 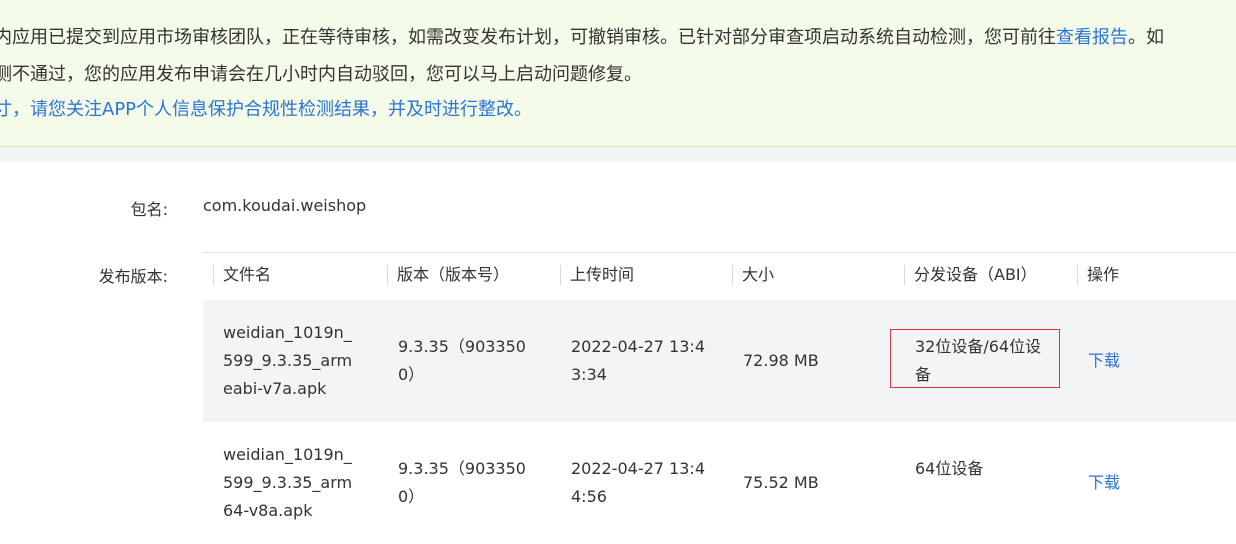 I want to click on release-version-label: 发布版本:, so click(x=133, y=276).